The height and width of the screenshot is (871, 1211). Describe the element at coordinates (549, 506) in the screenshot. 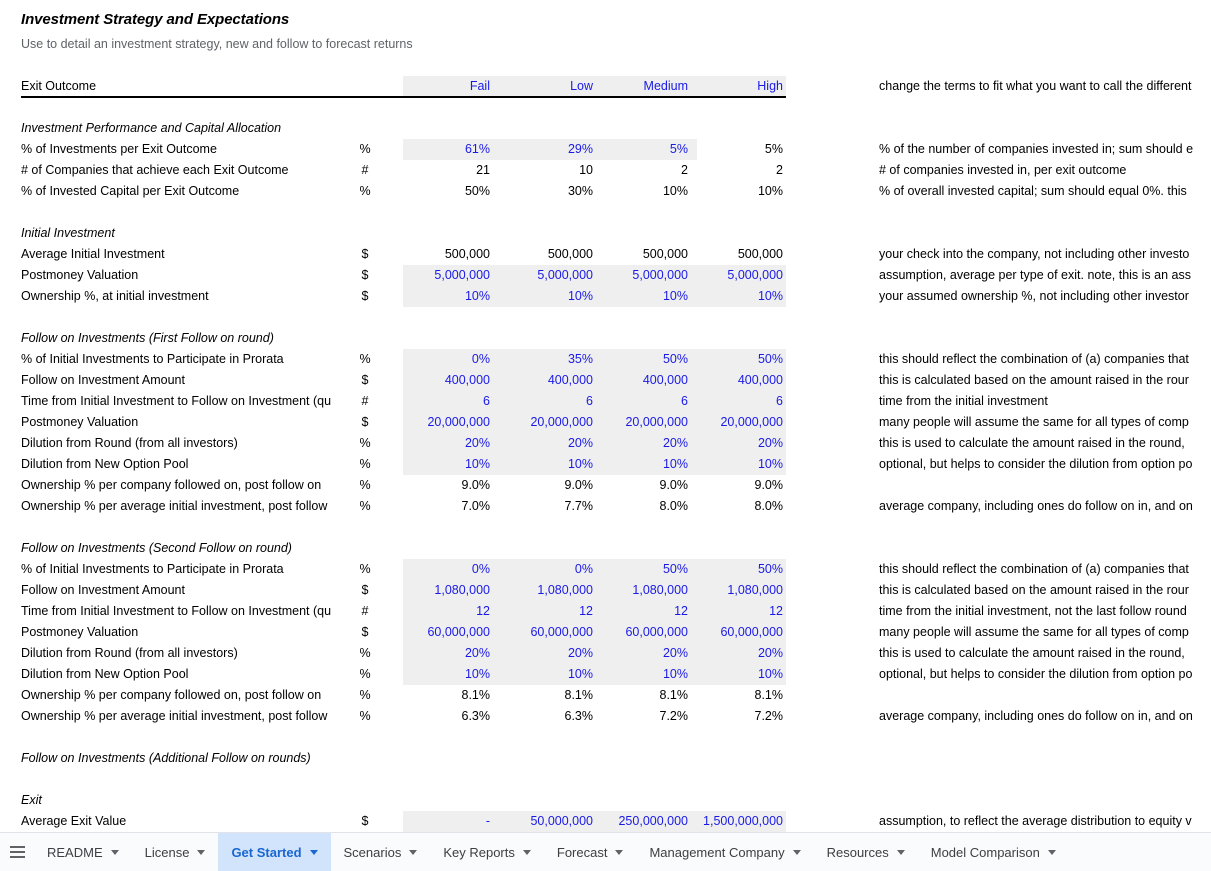

I see `cell-low: 7.7%` at that location.